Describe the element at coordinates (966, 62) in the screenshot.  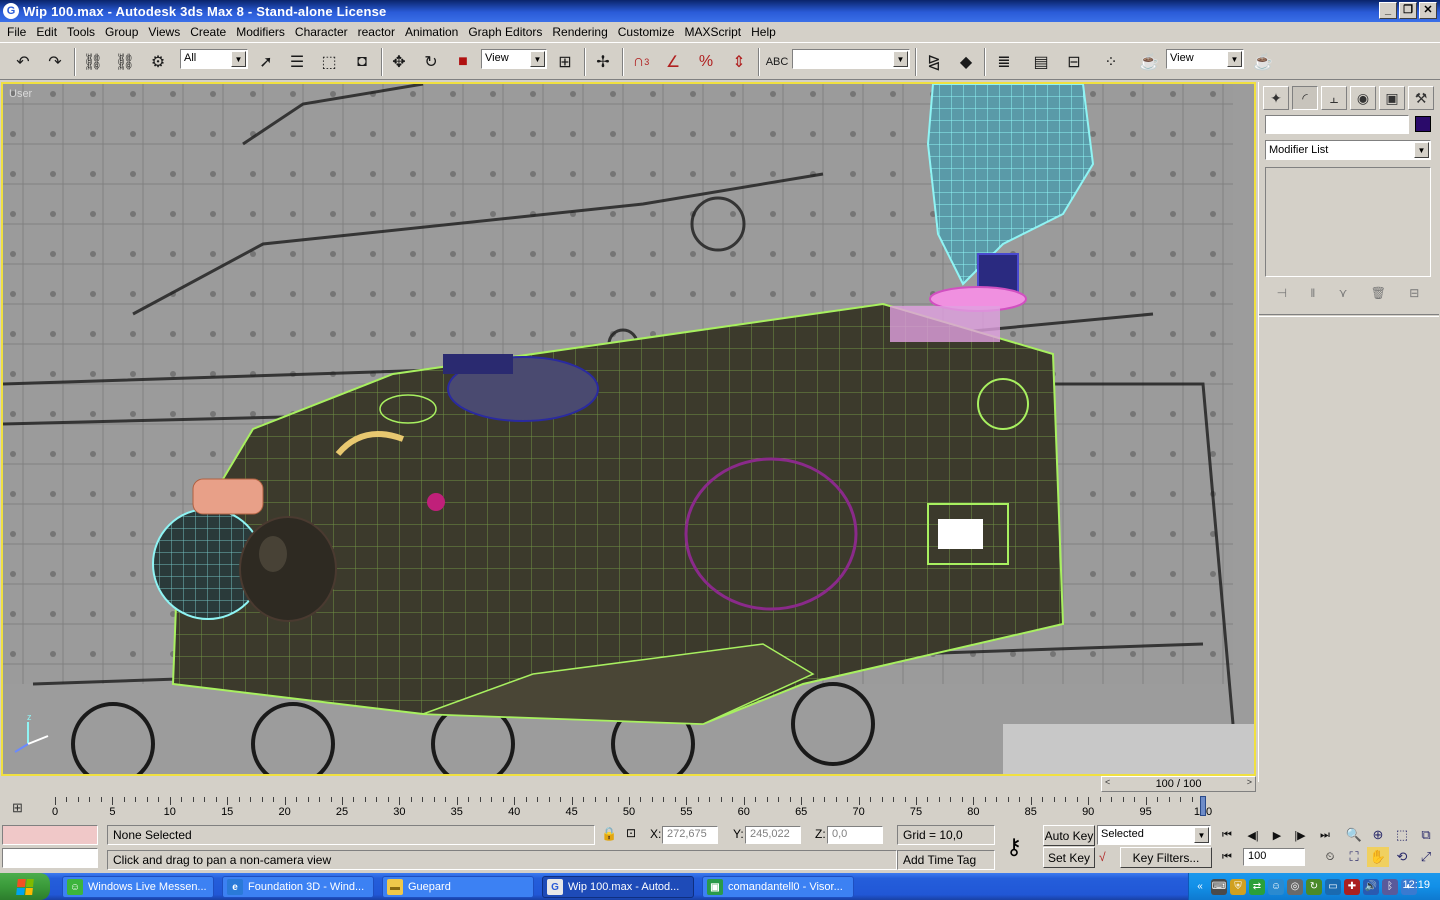
I see `align-icon: ◆` at that location.